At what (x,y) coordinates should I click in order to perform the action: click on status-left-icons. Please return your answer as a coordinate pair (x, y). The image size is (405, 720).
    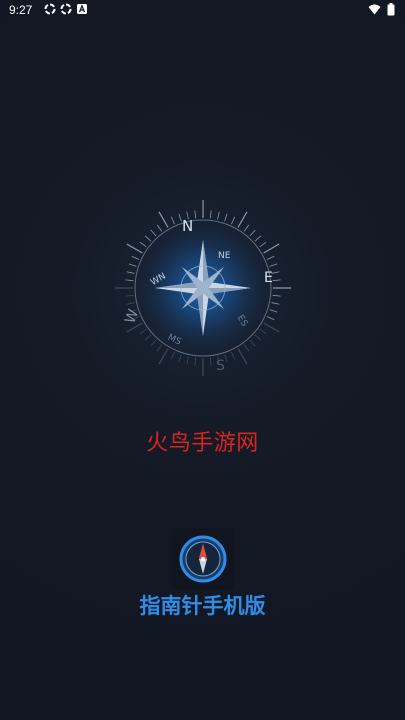
    Looking at the image, I should click on (66, 9).